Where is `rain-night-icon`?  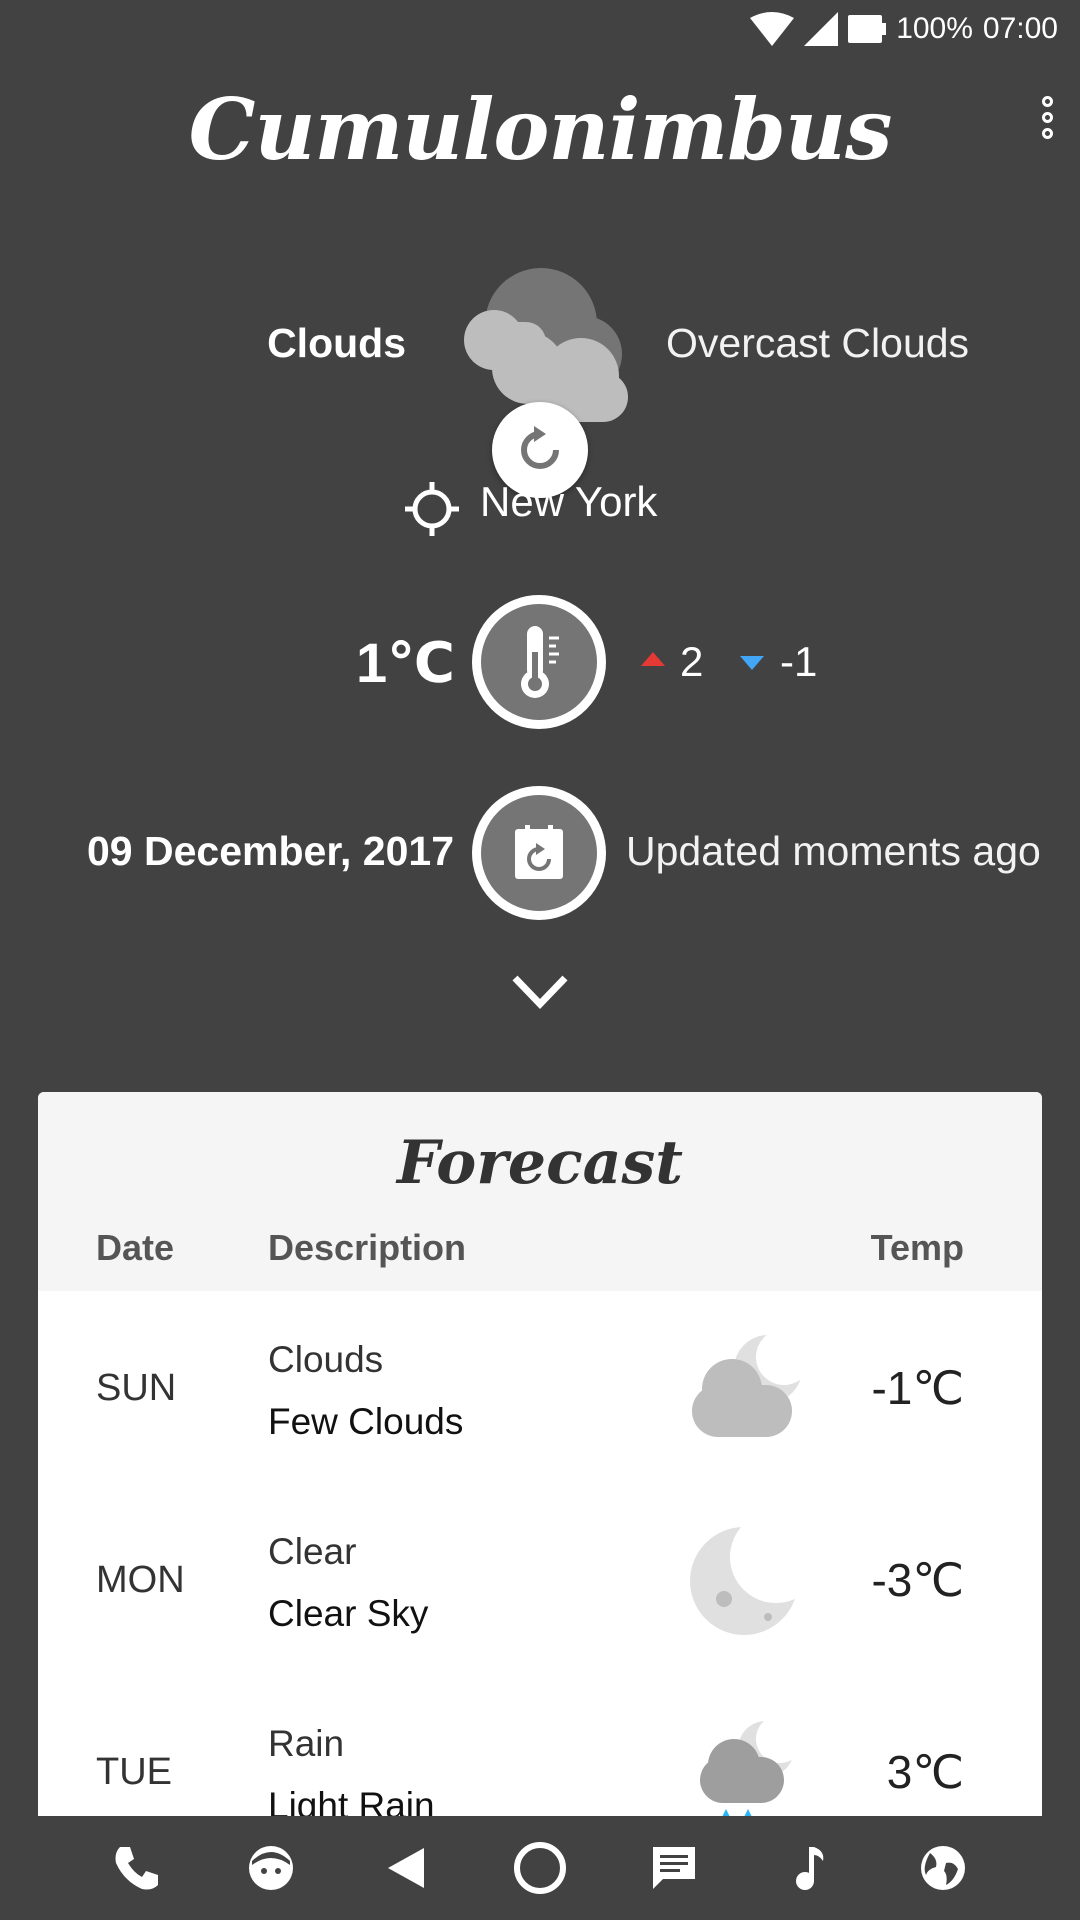 rain-night-icon is located at coordinates (752, 1765).